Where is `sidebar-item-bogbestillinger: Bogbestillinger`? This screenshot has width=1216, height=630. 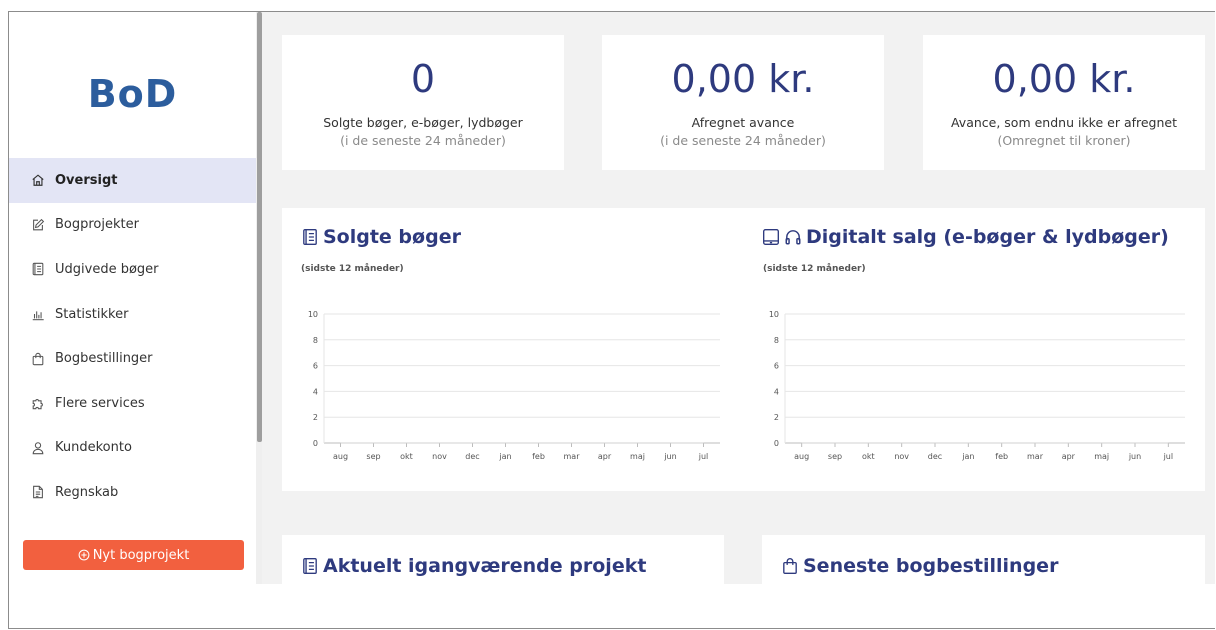
sidebar-item-bogbestillinger: Bogbestillinger is located at coordinates (132, 358).